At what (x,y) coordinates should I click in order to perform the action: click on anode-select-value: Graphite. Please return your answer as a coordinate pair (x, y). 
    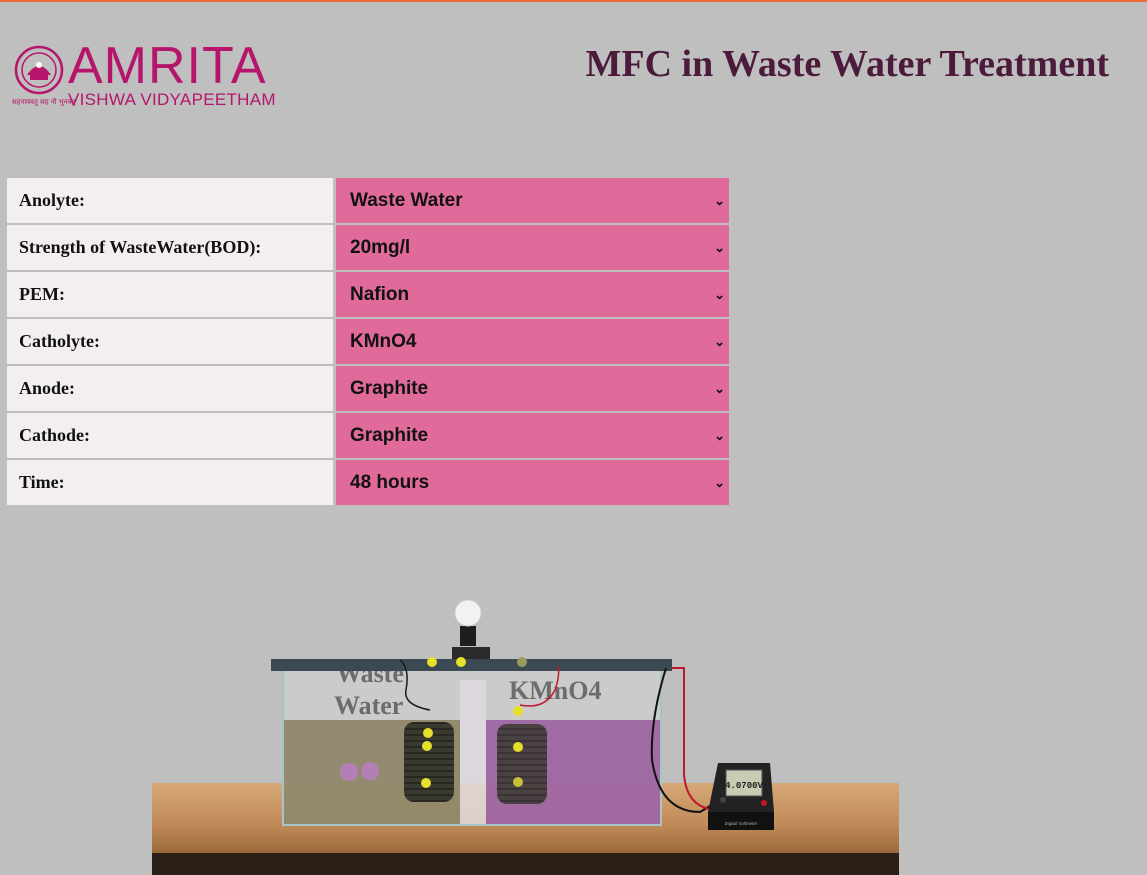
    Looking at the image, I should click on (389, 388).